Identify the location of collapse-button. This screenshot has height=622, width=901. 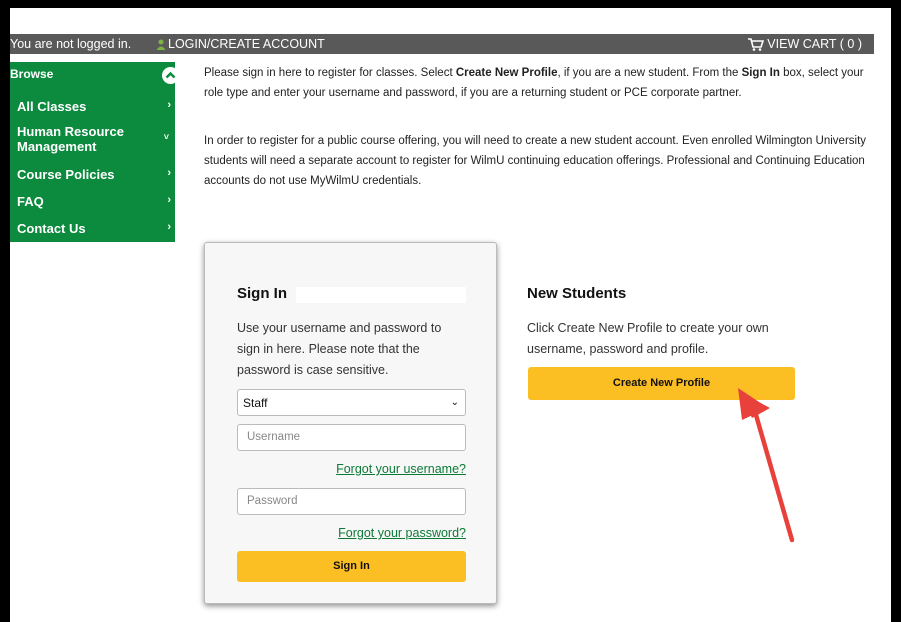
(170, 75).